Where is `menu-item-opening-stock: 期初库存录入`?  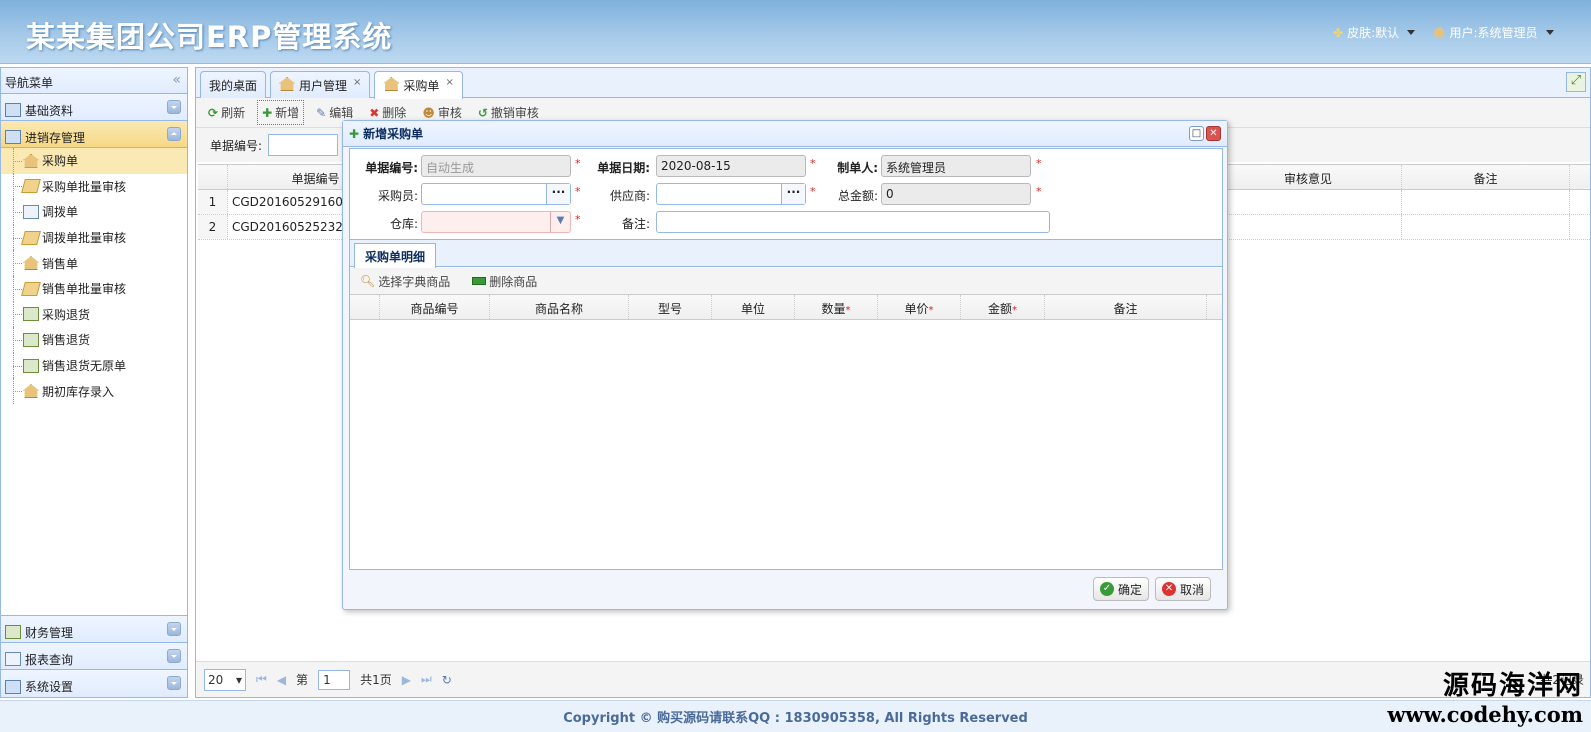 menu-item-opening-stock: 期初库存录入 is located at coordinates (94, 391).